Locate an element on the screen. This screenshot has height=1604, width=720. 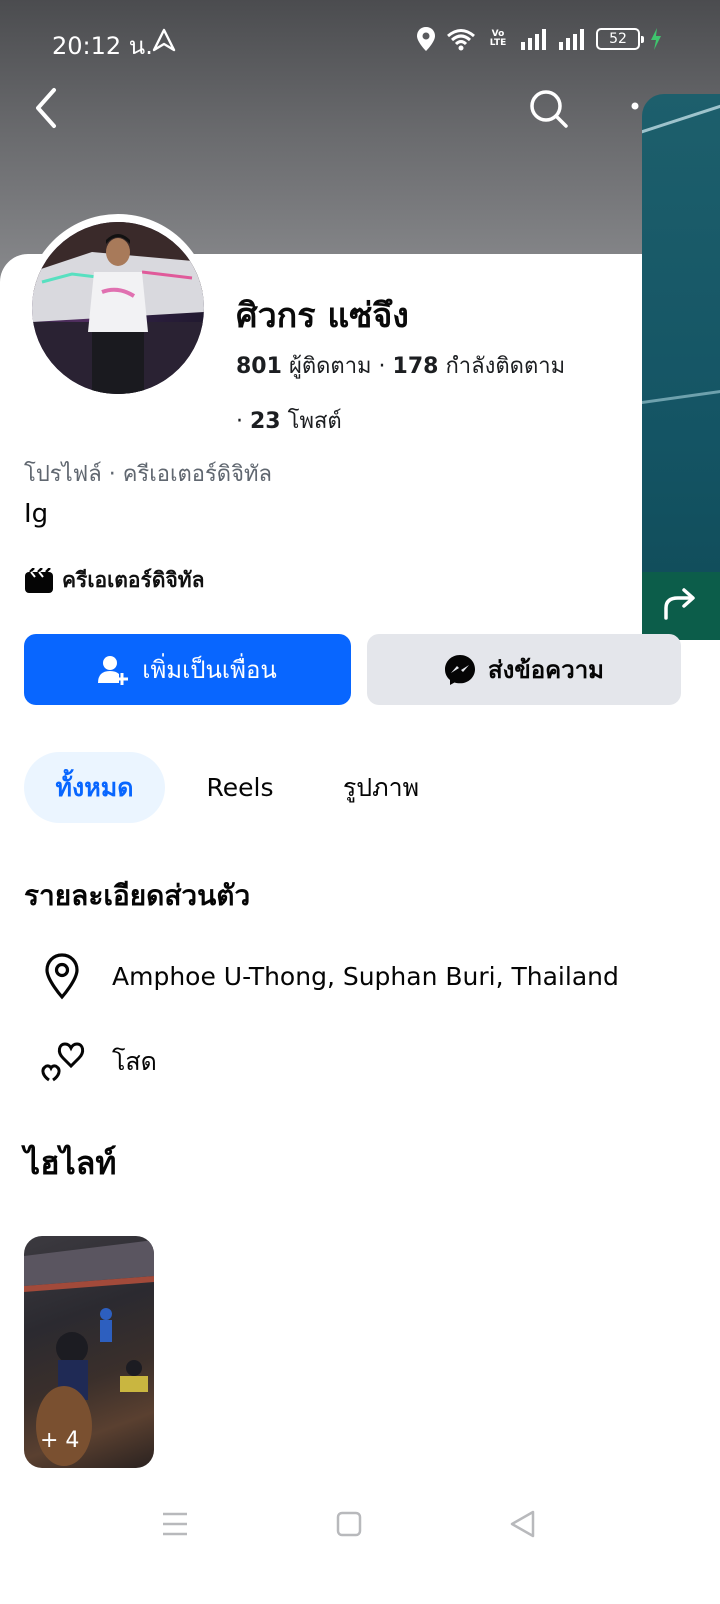
add-friend-icon is located at coordinates (113, 670).